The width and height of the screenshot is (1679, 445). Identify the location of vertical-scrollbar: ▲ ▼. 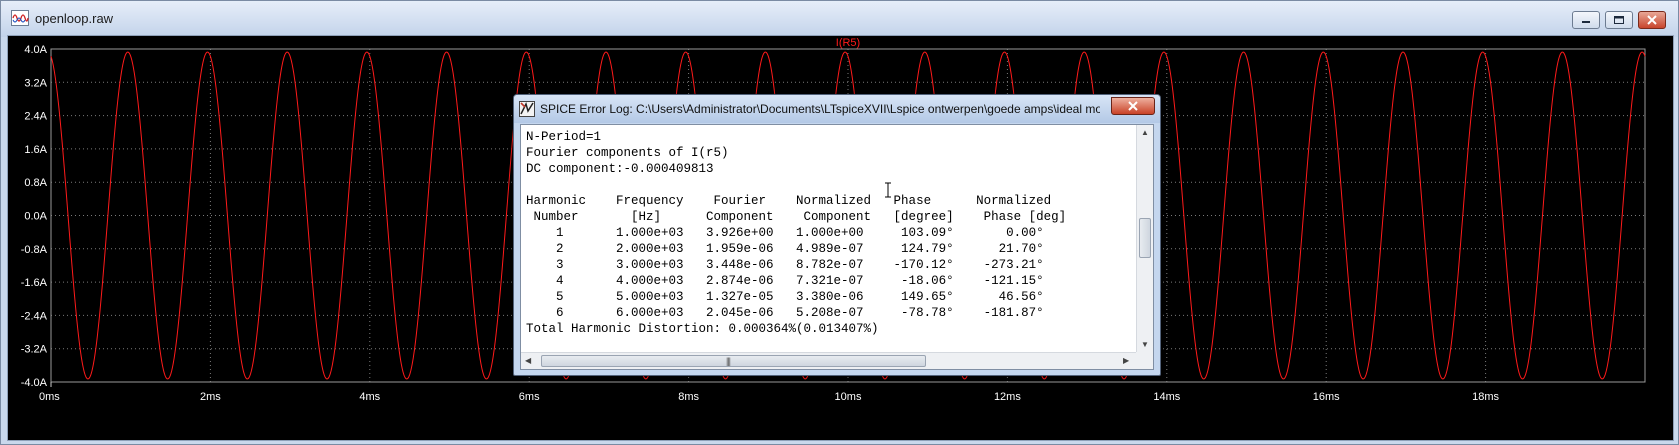
(1144, 238).